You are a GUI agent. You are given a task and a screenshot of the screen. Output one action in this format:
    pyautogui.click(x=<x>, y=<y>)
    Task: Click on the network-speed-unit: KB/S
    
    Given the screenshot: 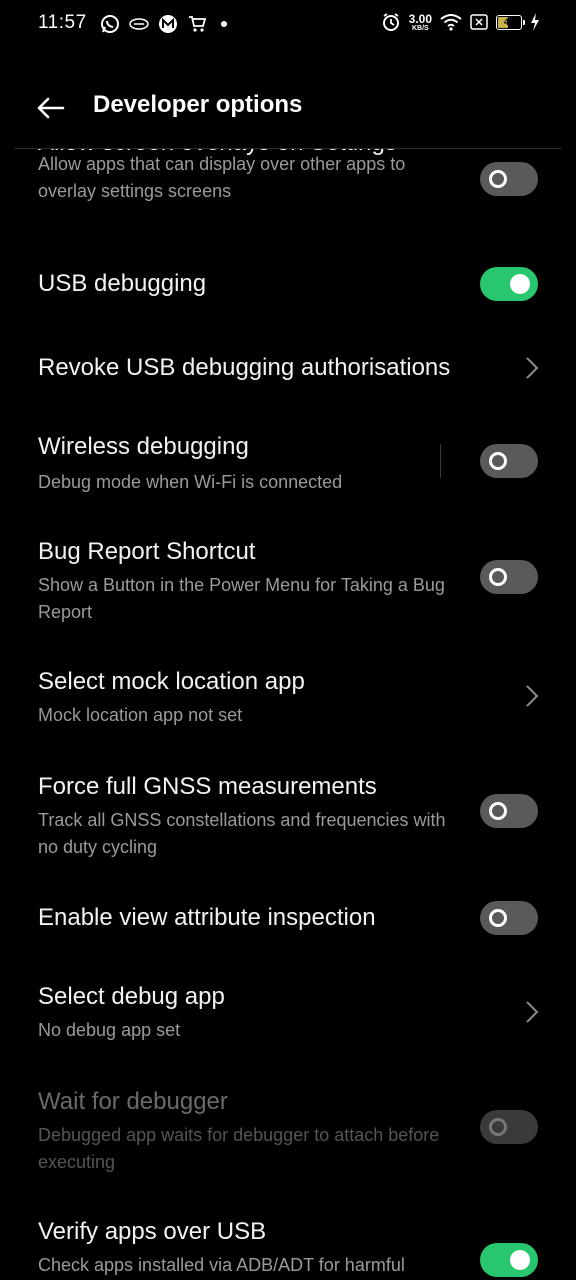 What is the action you would take?
    pyautogui.click(x=420, y=28)
    